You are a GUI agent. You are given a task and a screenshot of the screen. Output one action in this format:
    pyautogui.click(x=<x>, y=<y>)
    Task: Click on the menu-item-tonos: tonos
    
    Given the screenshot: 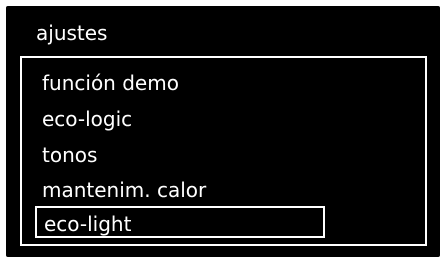 What is the action you would take?
    pyautogui.click(x=180, y=155)
    